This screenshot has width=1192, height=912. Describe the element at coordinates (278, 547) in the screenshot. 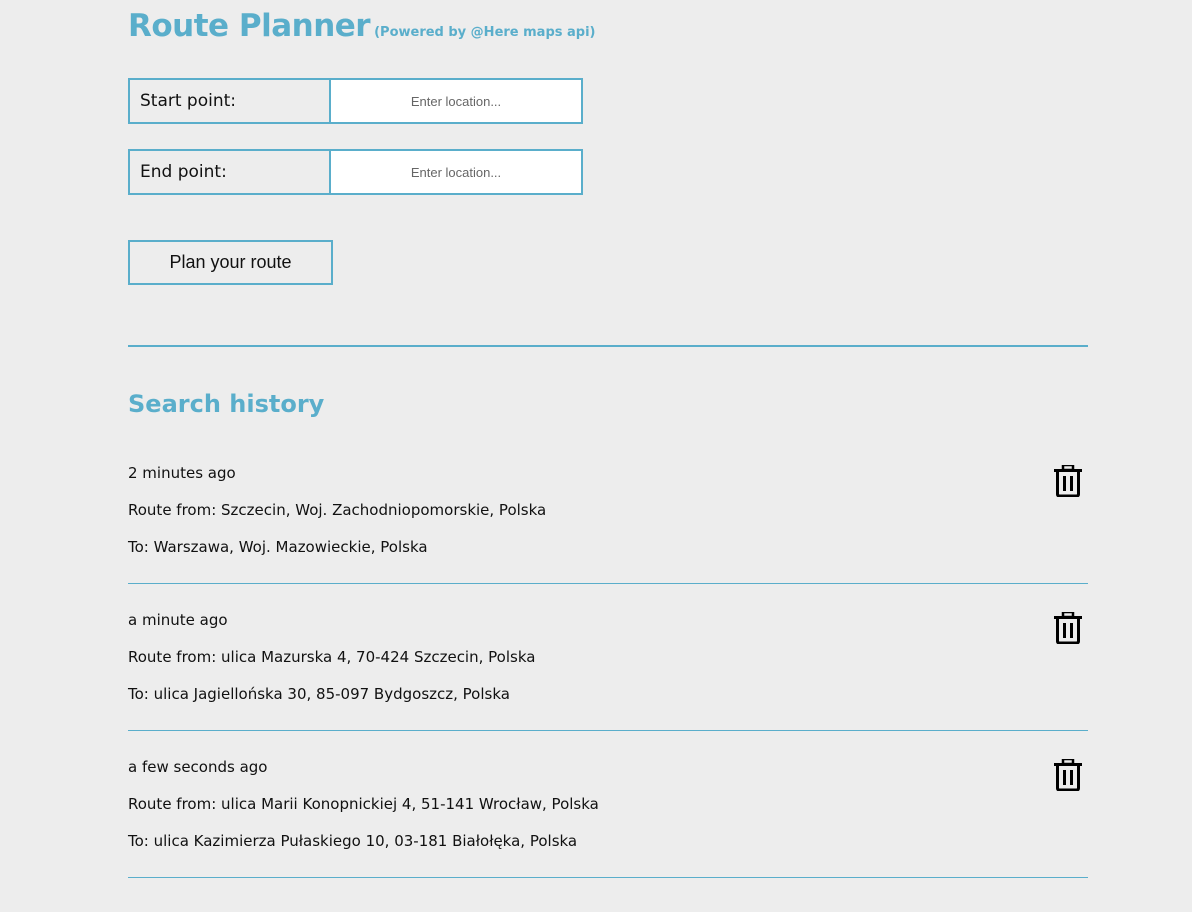

I see `history-item-to: To: Warszawa, Woj. Mazowieckie, Polska` at that location.